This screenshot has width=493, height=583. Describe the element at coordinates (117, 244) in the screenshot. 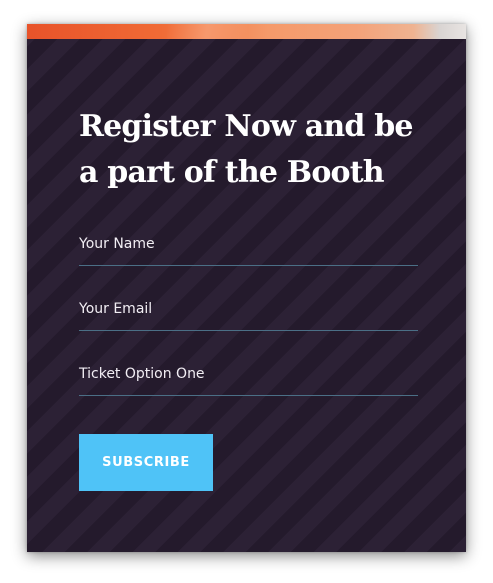

I see `name-field-label: Your Name` at that location.